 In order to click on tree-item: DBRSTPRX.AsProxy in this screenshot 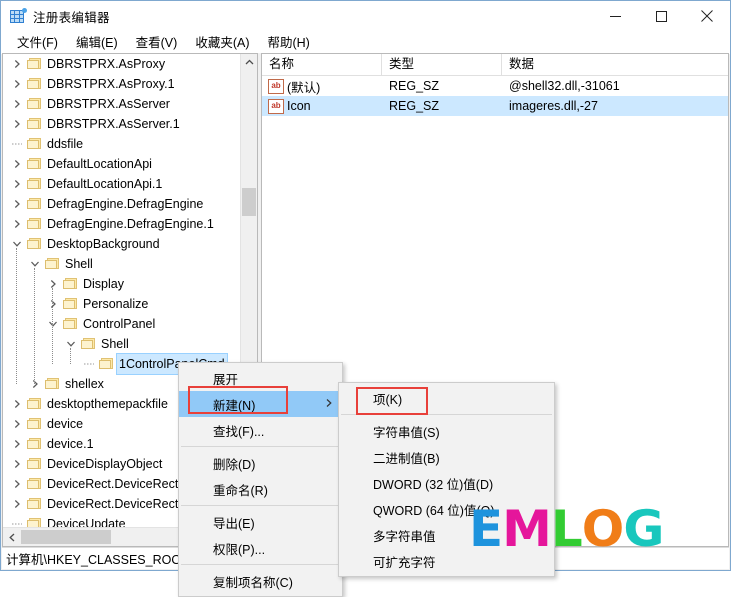, I will do `click(122, 64)`.